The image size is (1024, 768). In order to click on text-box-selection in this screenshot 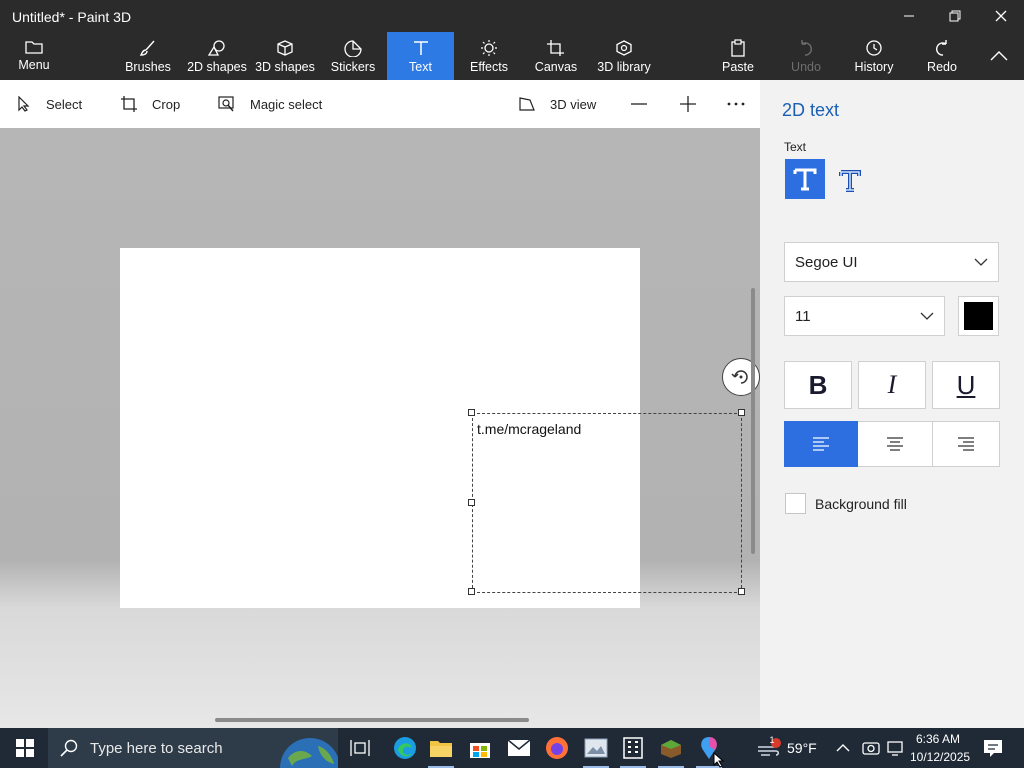, I will do `click(607, 503)`.